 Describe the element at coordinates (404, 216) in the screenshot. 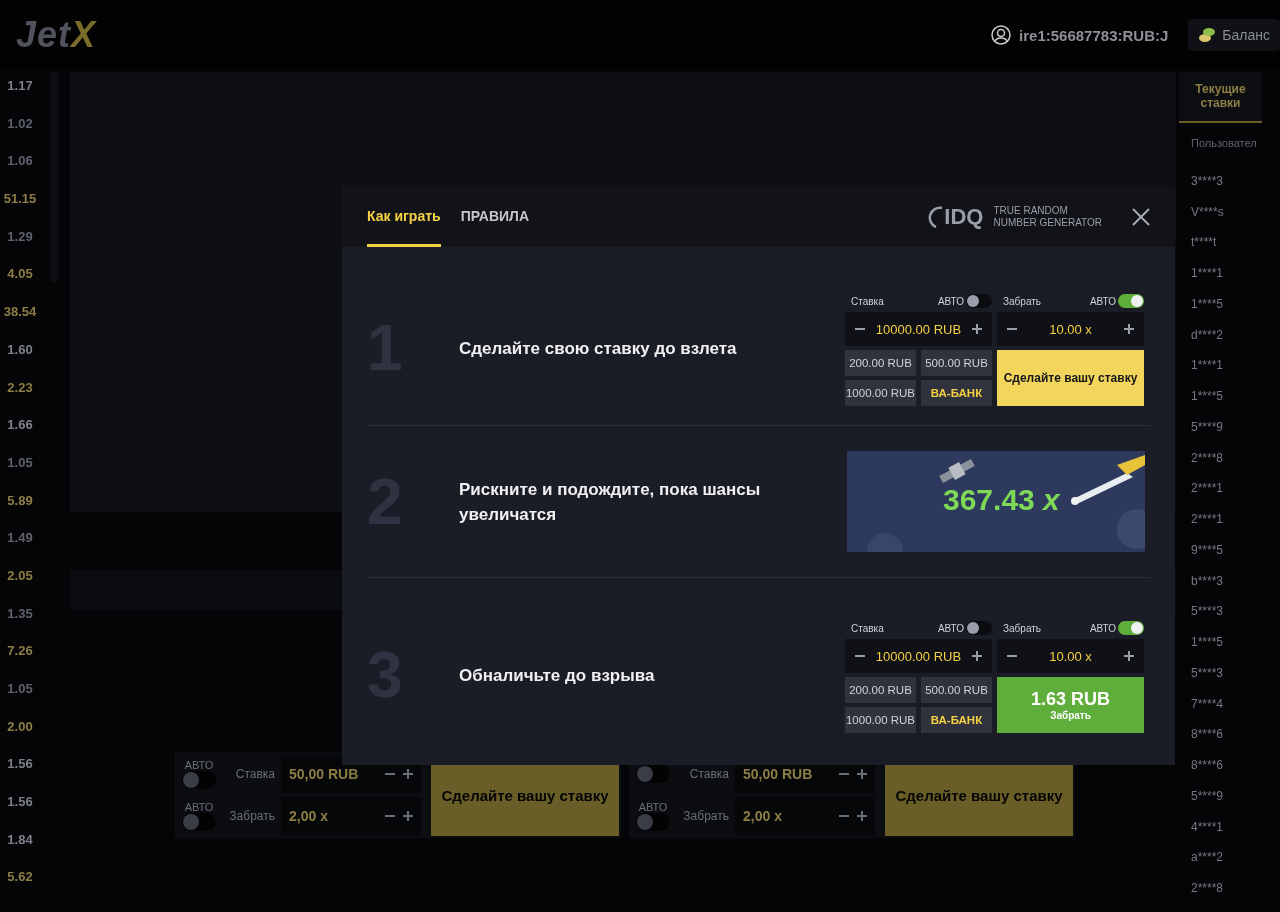

I see `tab: Как играть` at that location.